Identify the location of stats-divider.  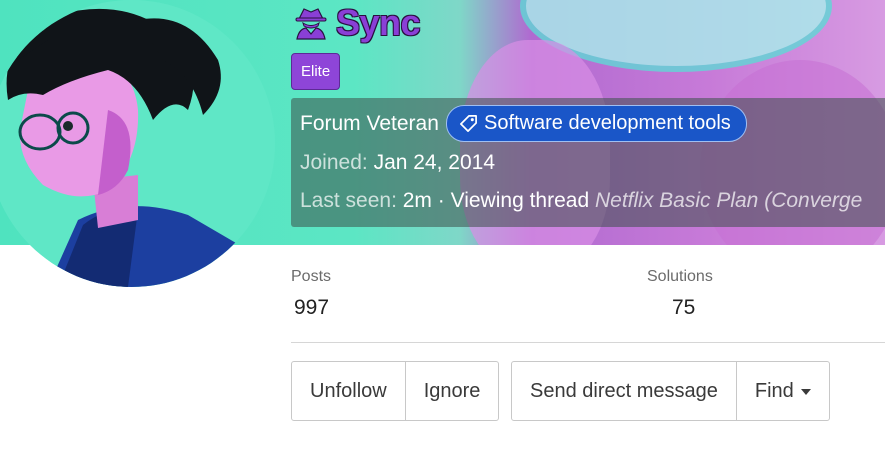
(588, 342).